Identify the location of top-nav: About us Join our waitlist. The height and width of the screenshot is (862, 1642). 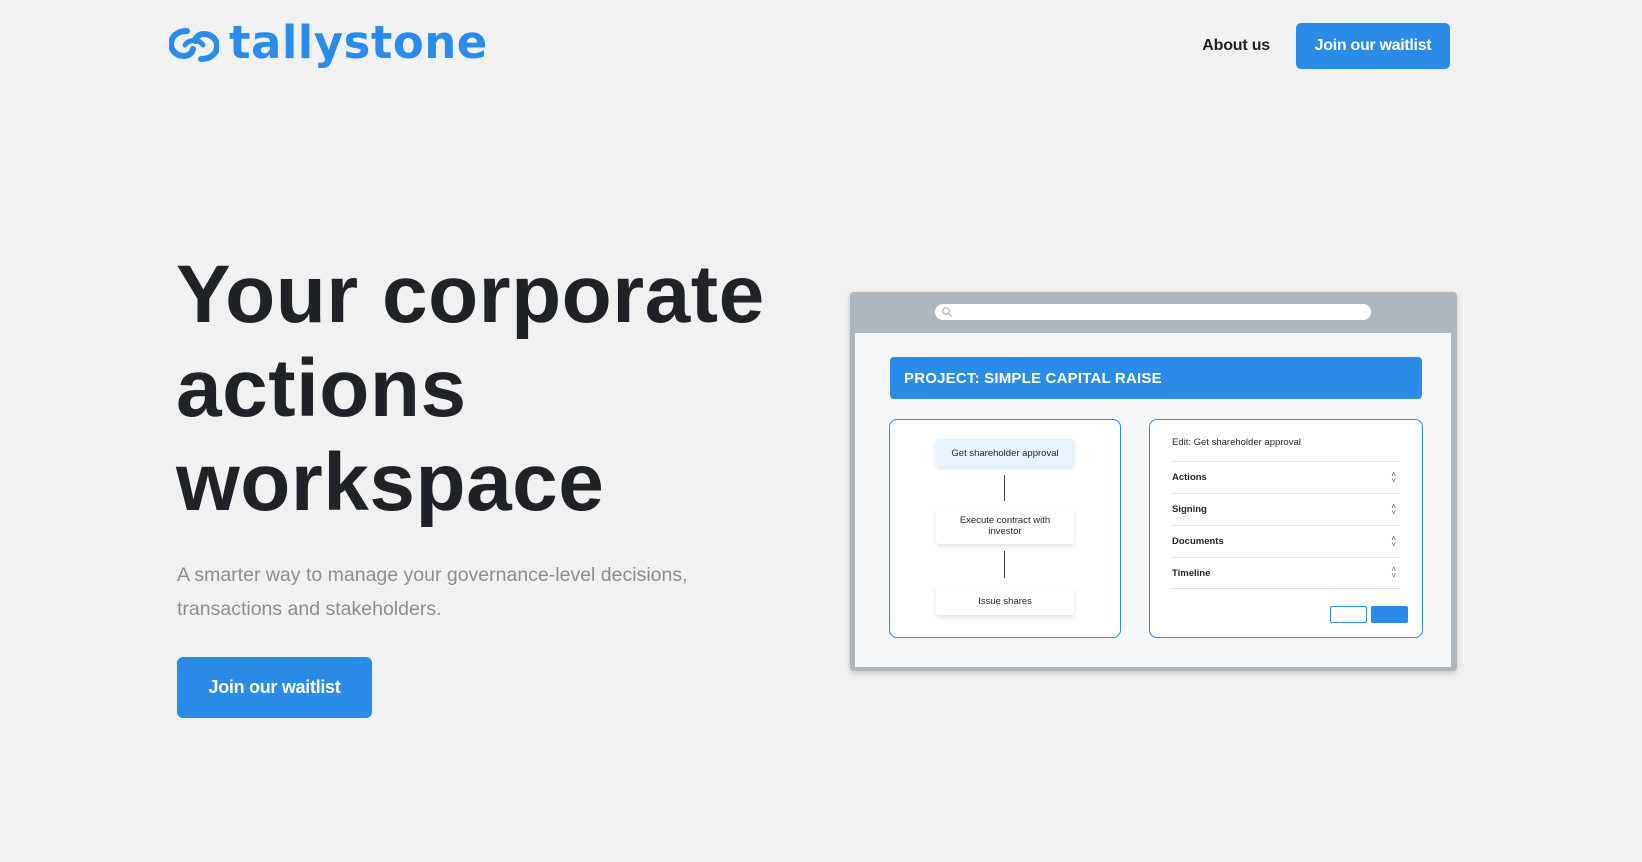
(1326, 46).